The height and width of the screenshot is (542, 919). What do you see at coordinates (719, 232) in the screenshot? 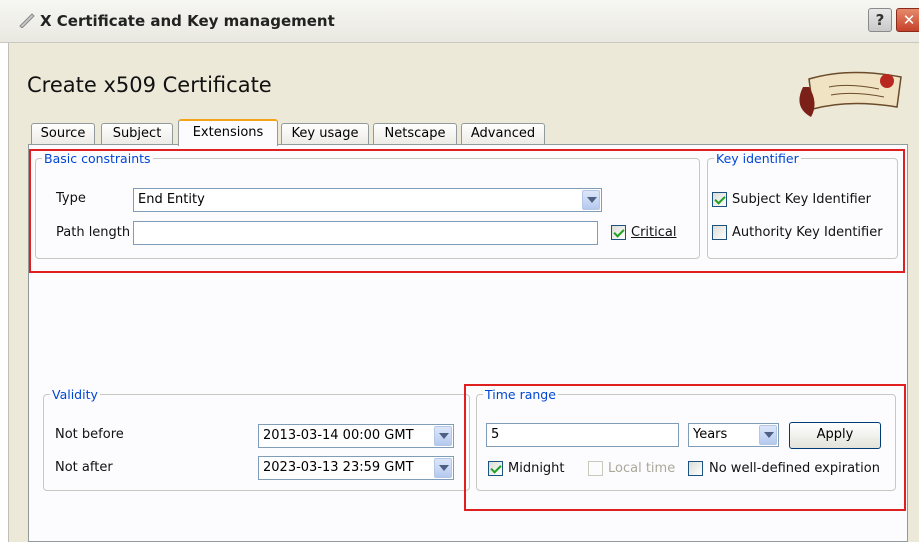
I see `authority-key-identifier-checkbox` at bounding box center [719, 232].